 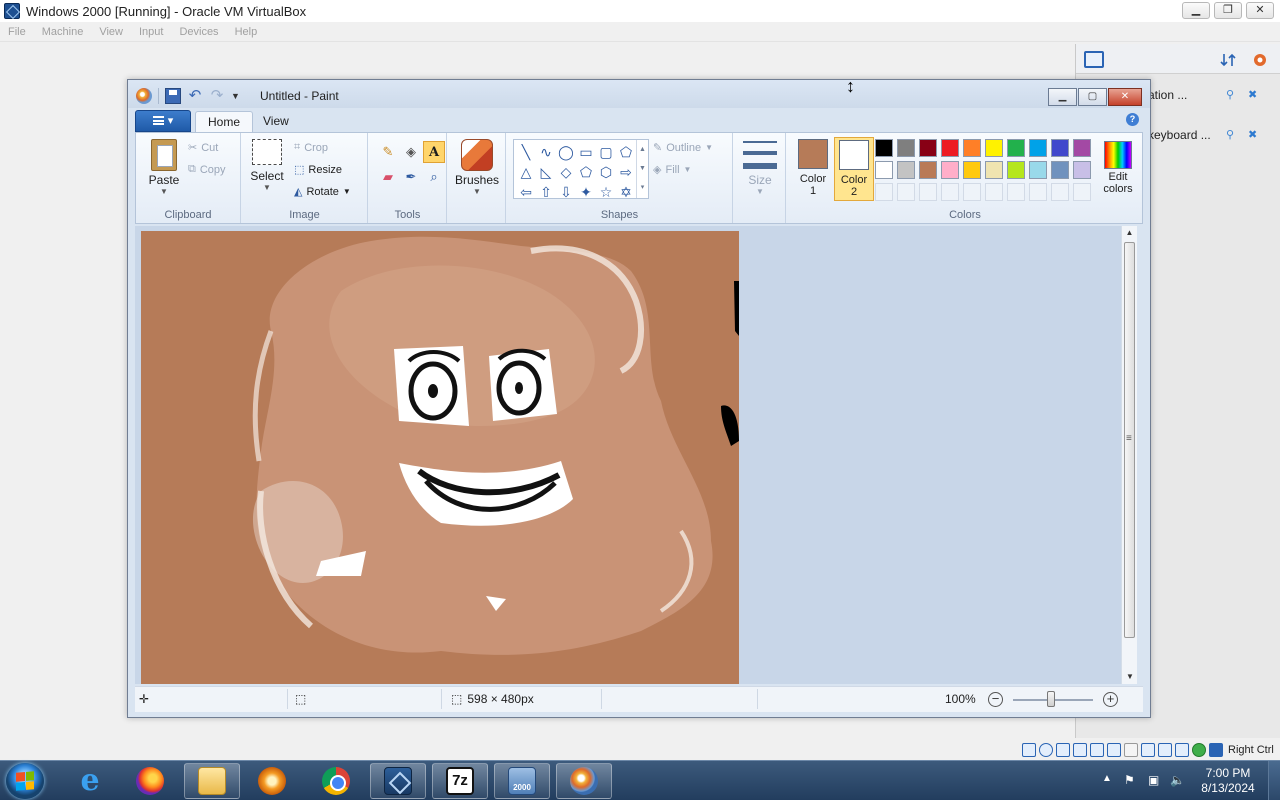 What do you see at coordinates (21, 32) in the screenshot?
I see `menu-file: File` at bounding box center [21, 32].